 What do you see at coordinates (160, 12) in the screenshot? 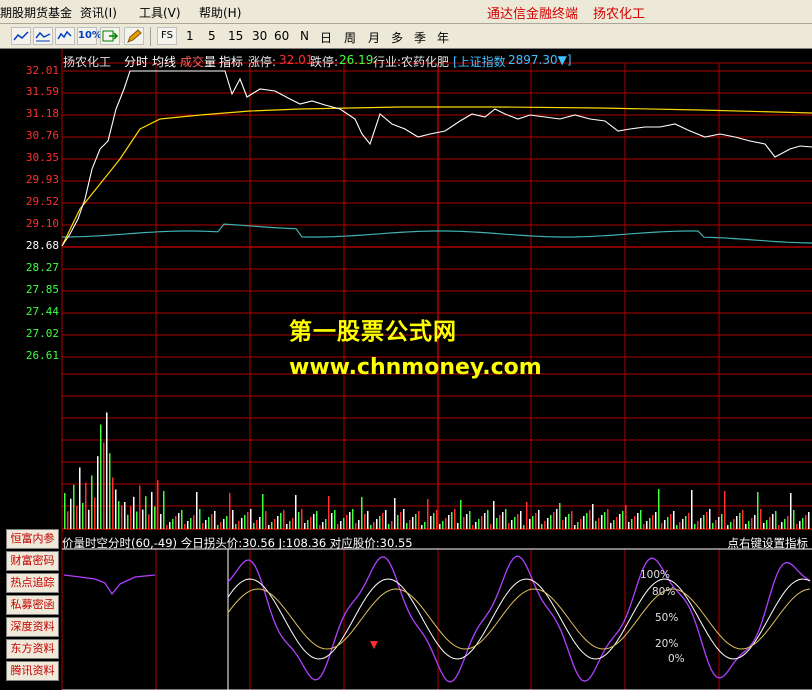
I see `menu-item-tools: 工具(V)` at bounding box center [160, 12].